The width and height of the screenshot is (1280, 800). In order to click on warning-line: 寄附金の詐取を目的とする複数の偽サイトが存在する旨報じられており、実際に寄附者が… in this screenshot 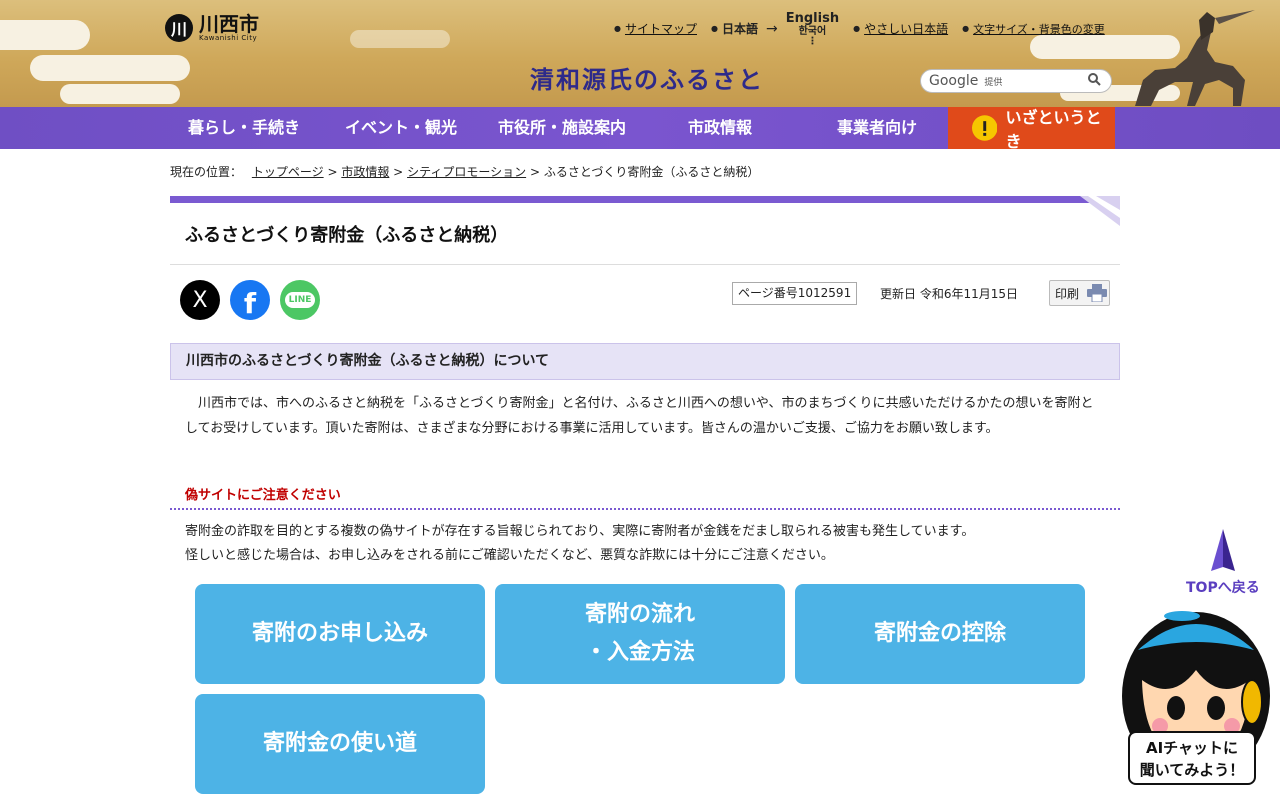, I will do `click(580, 531)`.